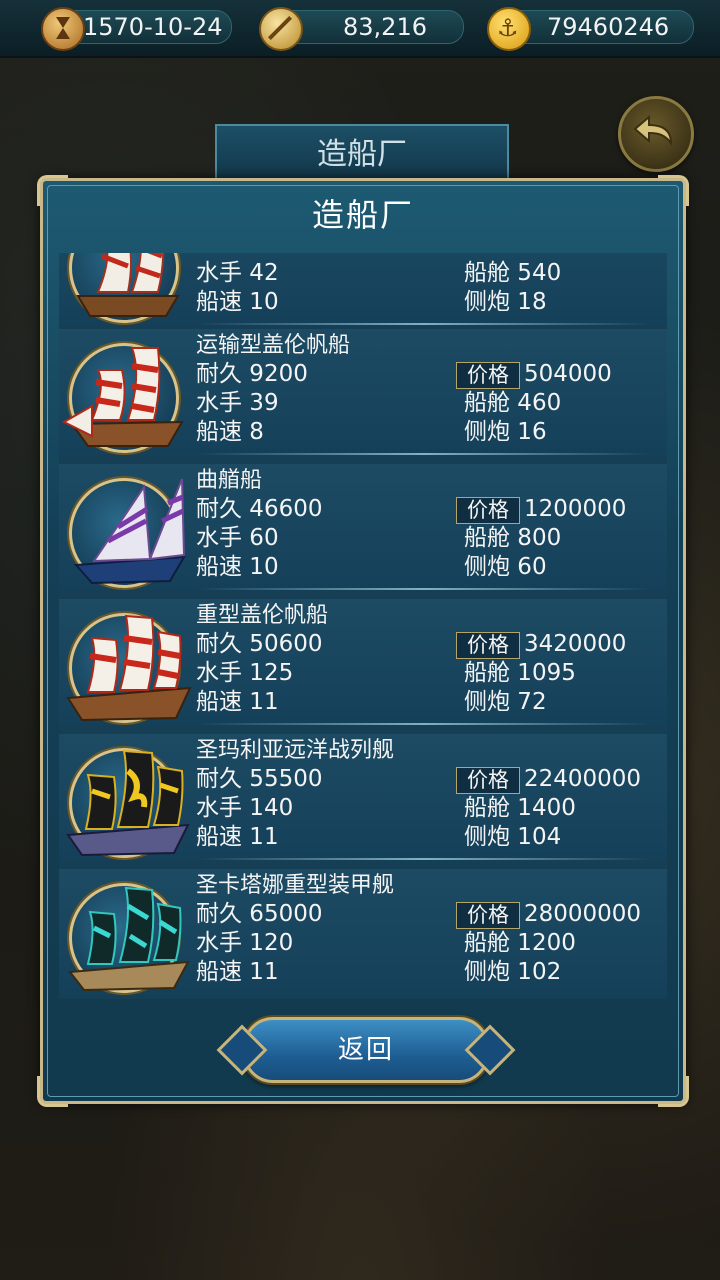 This screenshot has width=720, height=1280. What do you see at coordinates (237, 273) in the screenshot?
I see `ship-sailors: 水手 42` at bounding box center [237, 273].